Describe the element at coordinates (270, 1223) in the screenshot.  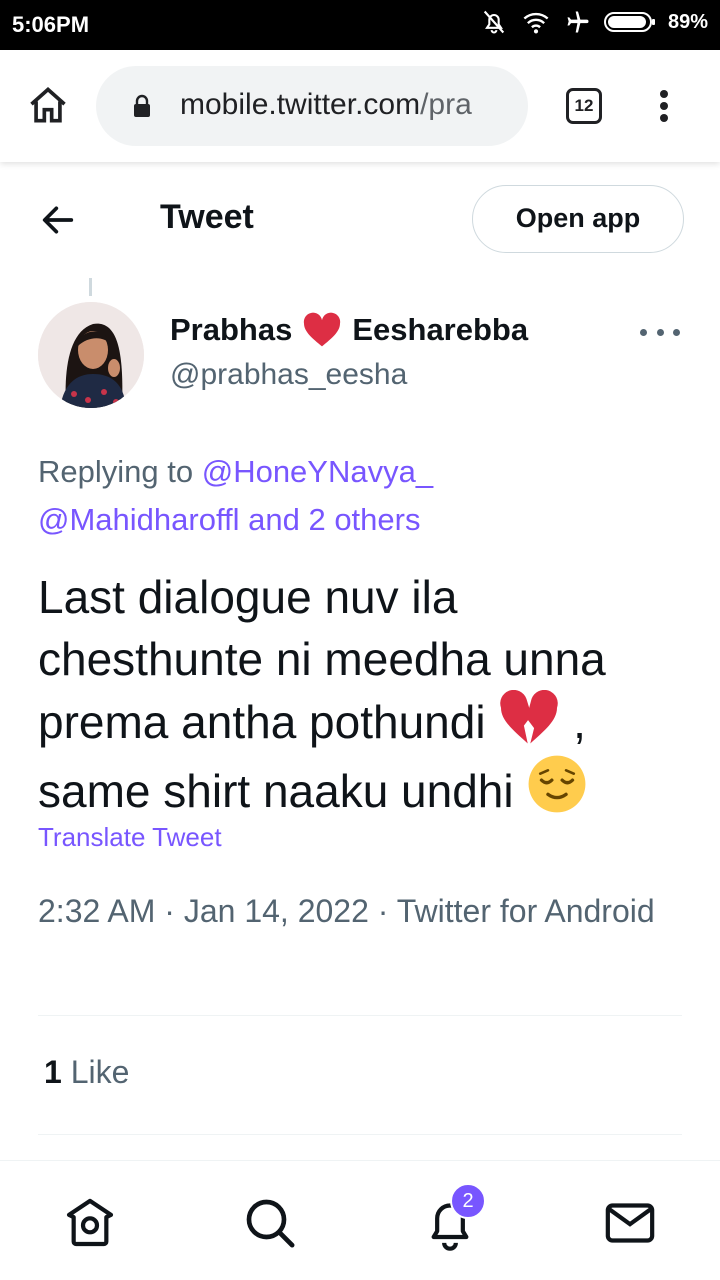
I see `search-icon` at that location.